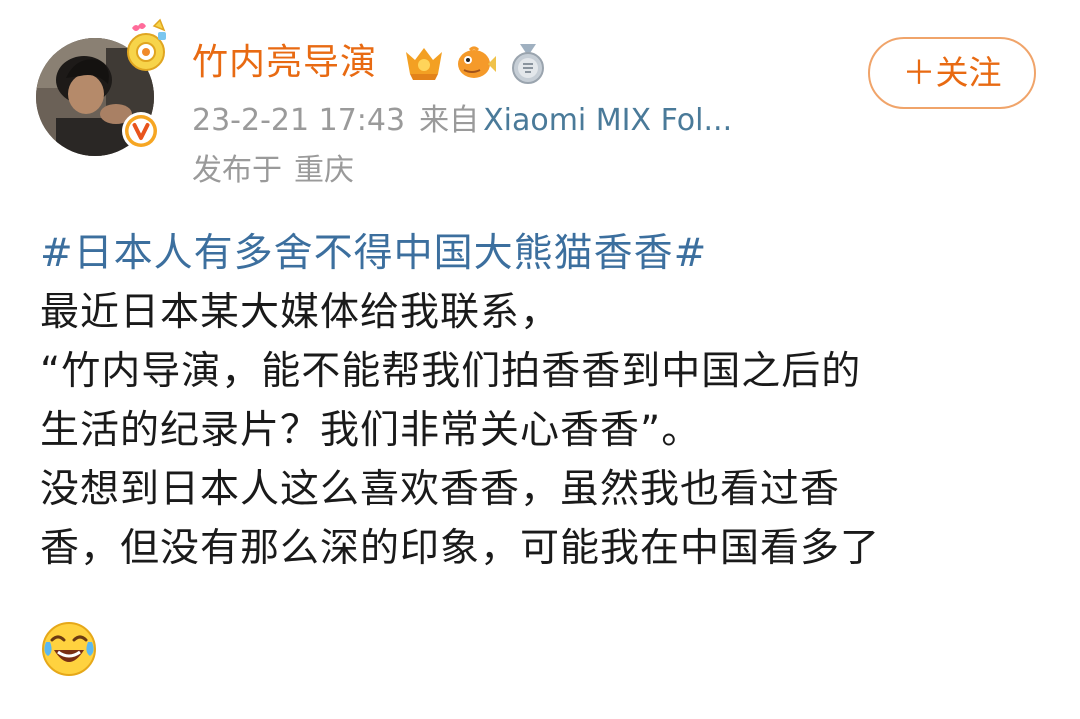 This screenshot has height=719, width=1080. What do you see at coordinates (101, 87) in the screenshot?
I see `author-avatar-group` at bounding box center [101, 87].